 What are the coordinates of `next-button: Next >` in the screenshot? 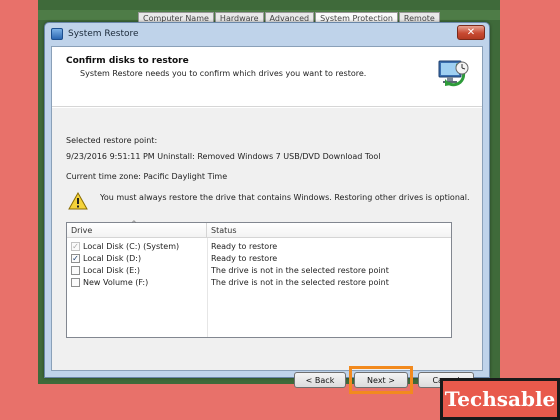 It's located at (381, 380).